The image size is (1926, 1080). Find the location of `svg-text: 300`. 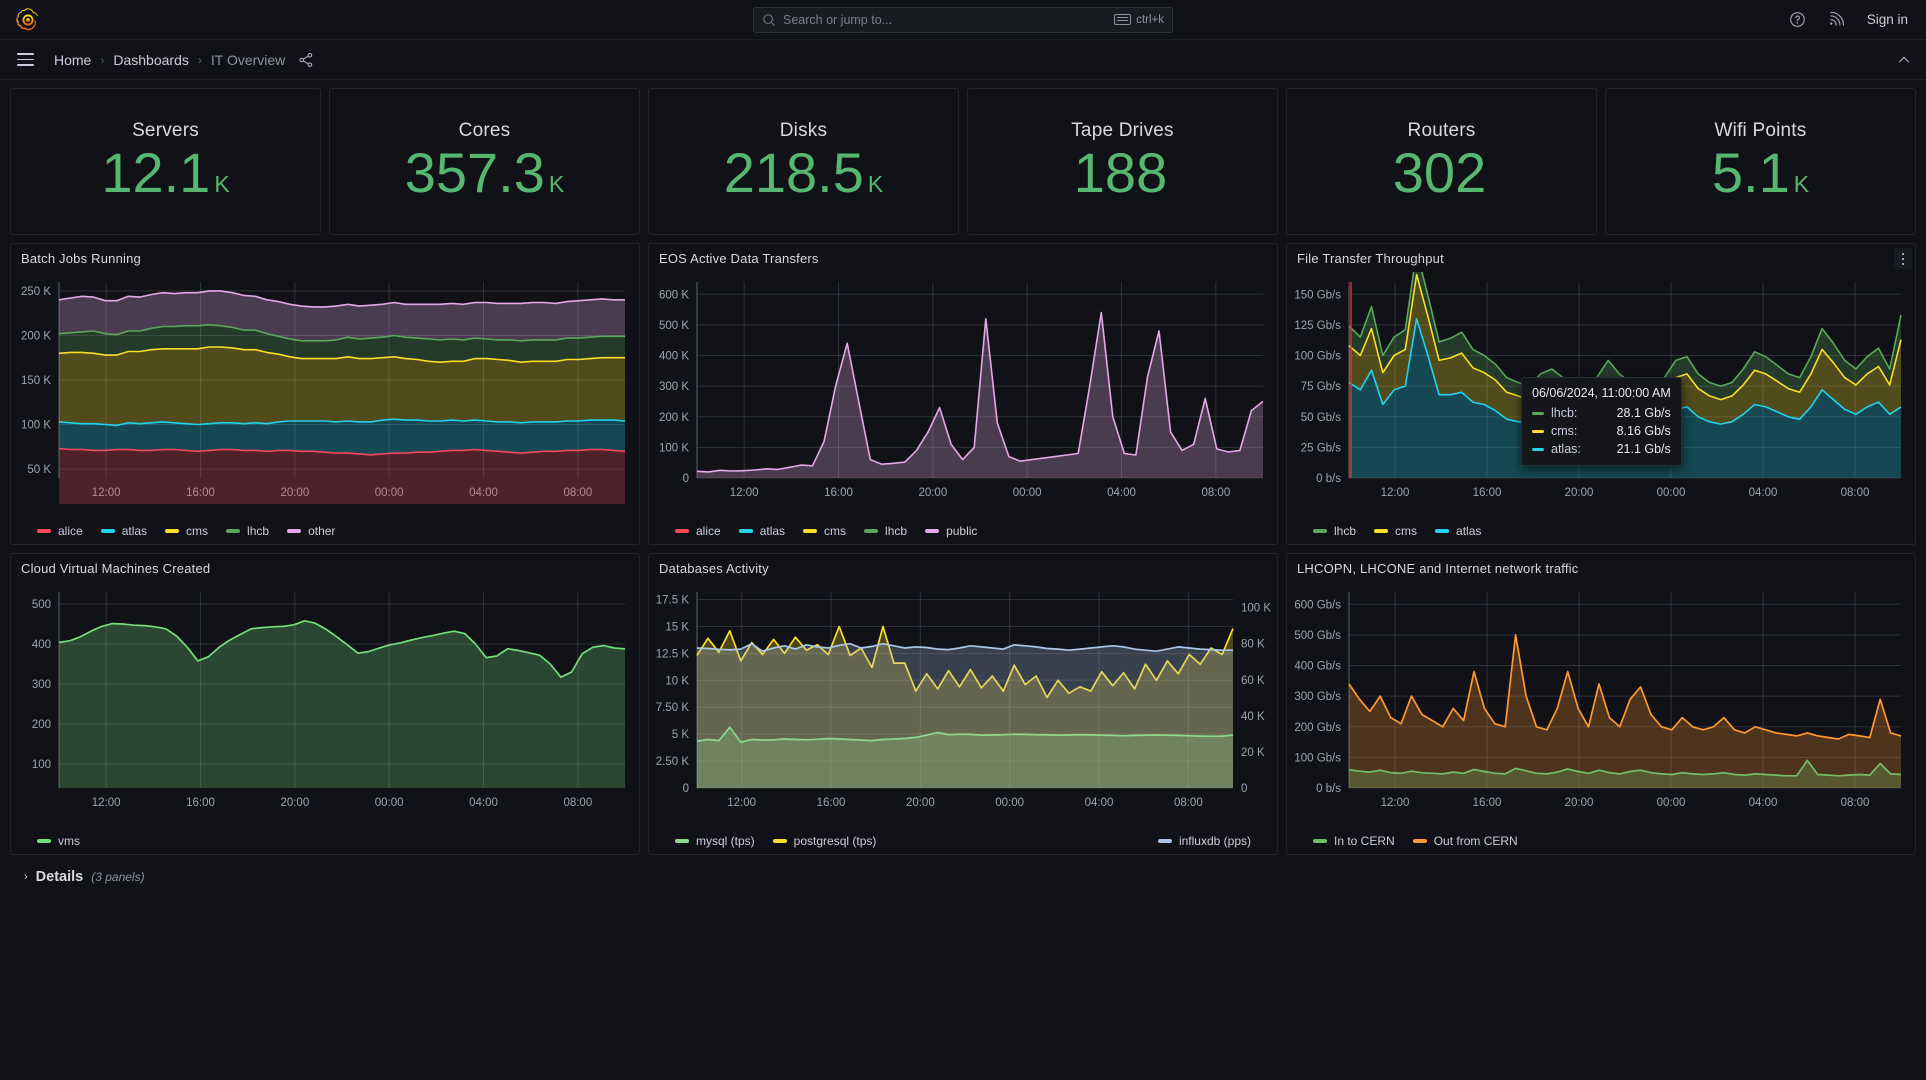

svg-text: 300 is located at coordinates (41, 685).